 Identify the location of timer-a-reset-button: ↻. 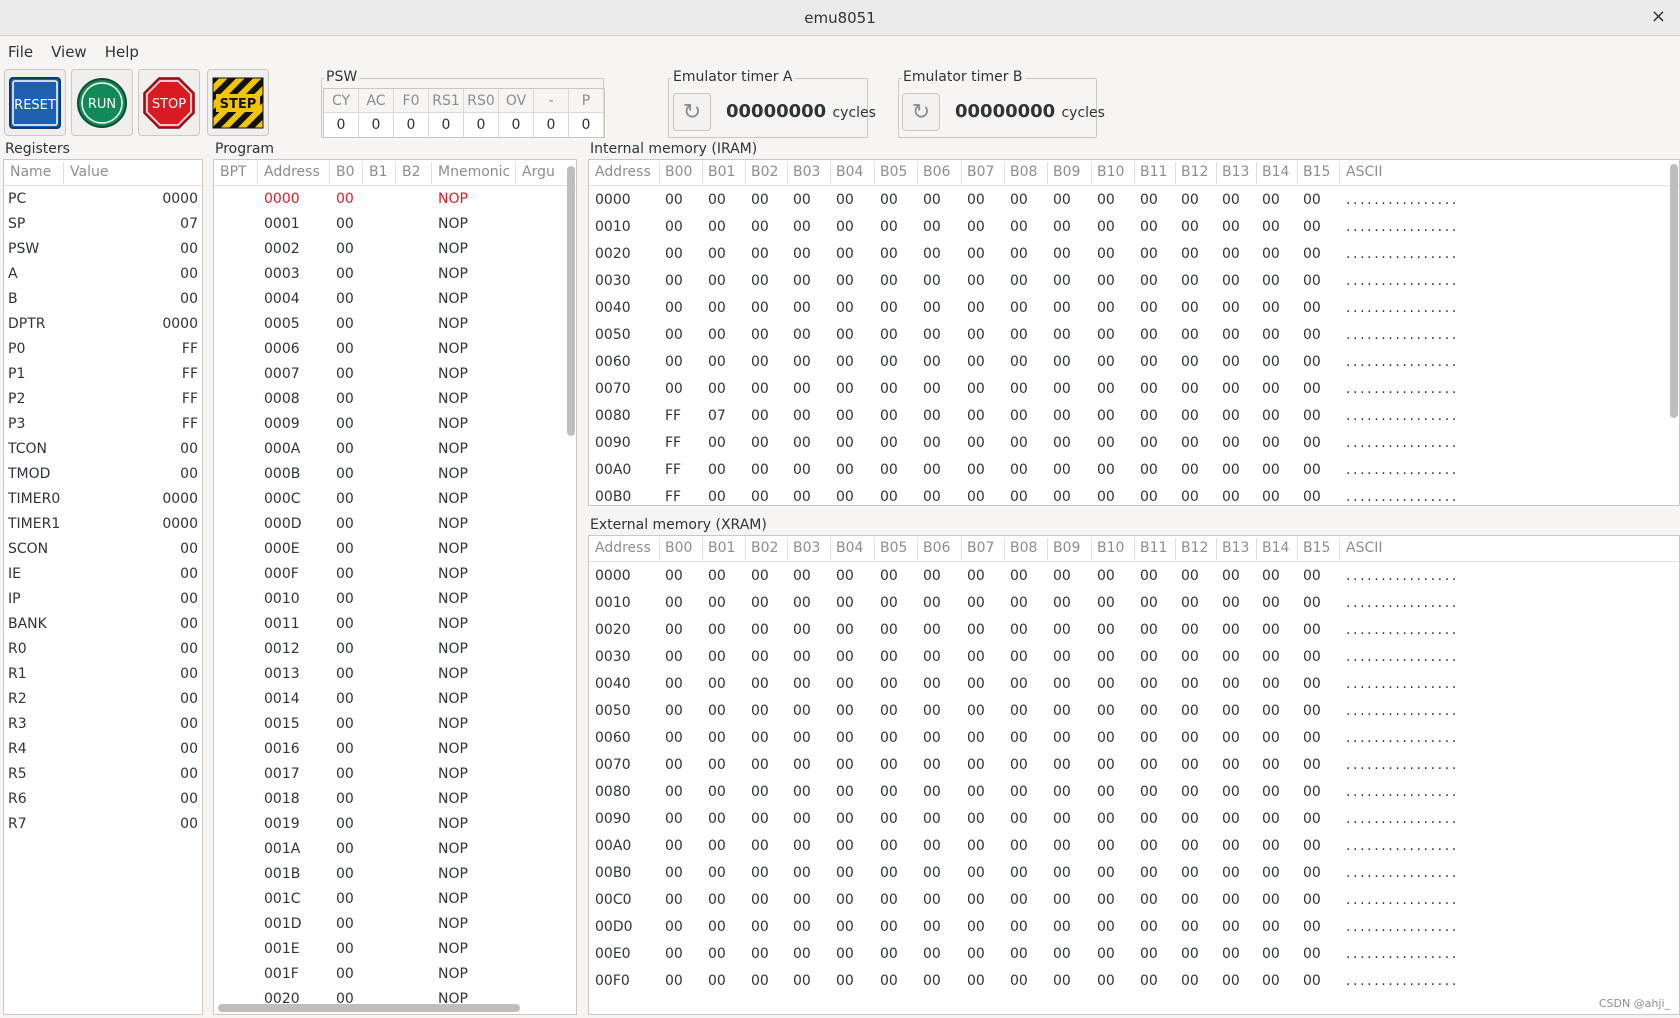
(692, 112).